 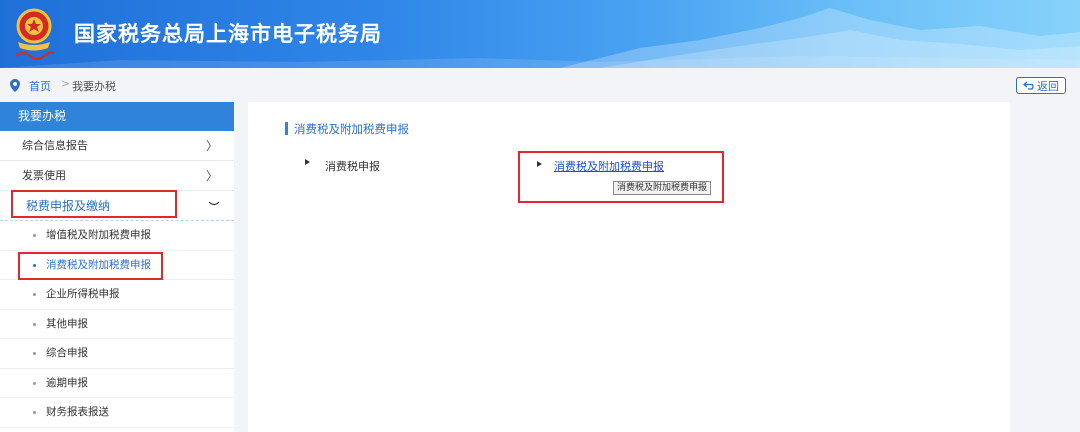 What do you see at coordinates (540, 85) in the screenshot?
I see `breadcrumb: 首页 > 我要办税` at bounding box center [540, 85].